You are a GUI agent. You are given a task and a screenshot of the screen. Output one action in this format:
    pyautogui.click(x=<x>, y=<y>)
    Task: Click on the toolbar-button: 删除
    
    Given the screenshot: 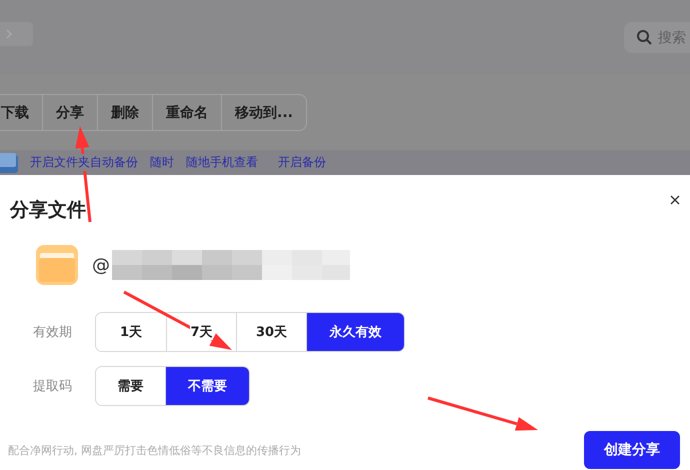 What is the action you would take?
    pyautogui.click(x=124, y=112)
    